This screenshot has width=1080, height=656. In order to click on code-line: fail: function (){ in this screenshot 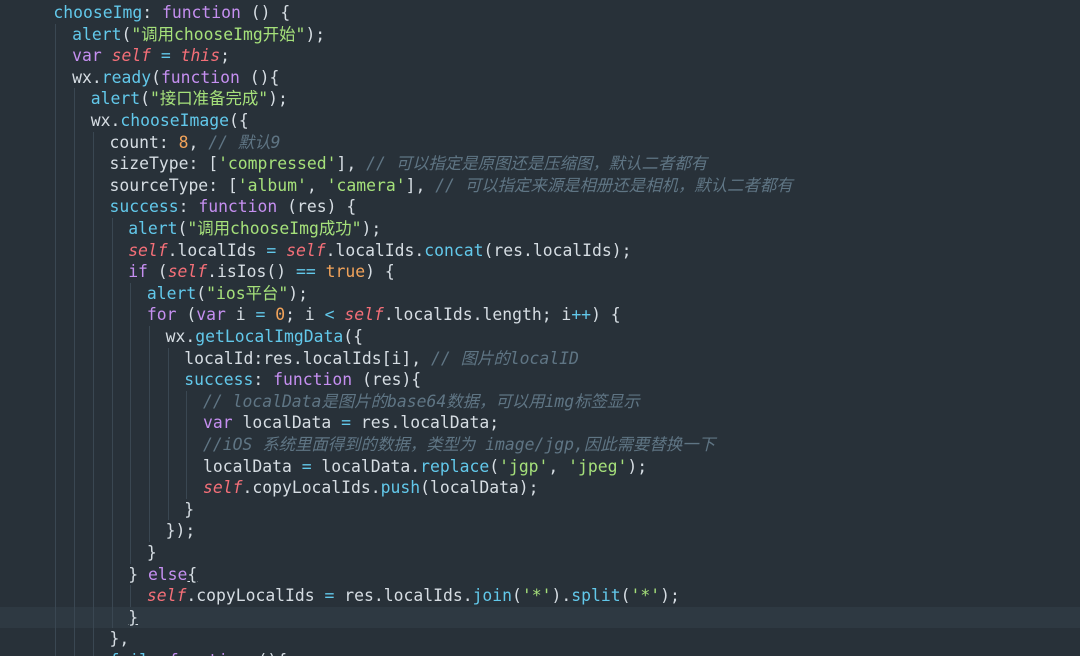, I will do `click(540, 653)`.